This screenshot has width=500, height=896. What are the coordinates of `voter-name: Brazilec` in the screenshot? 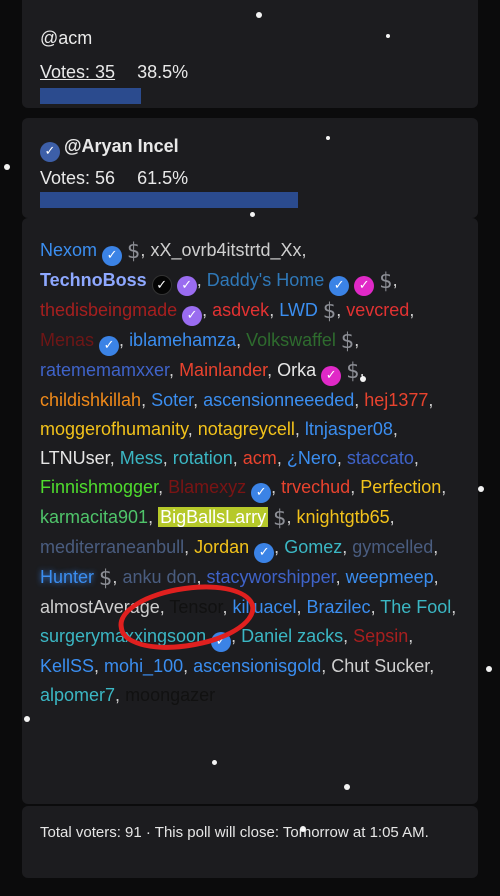 It's located at (338, 607).